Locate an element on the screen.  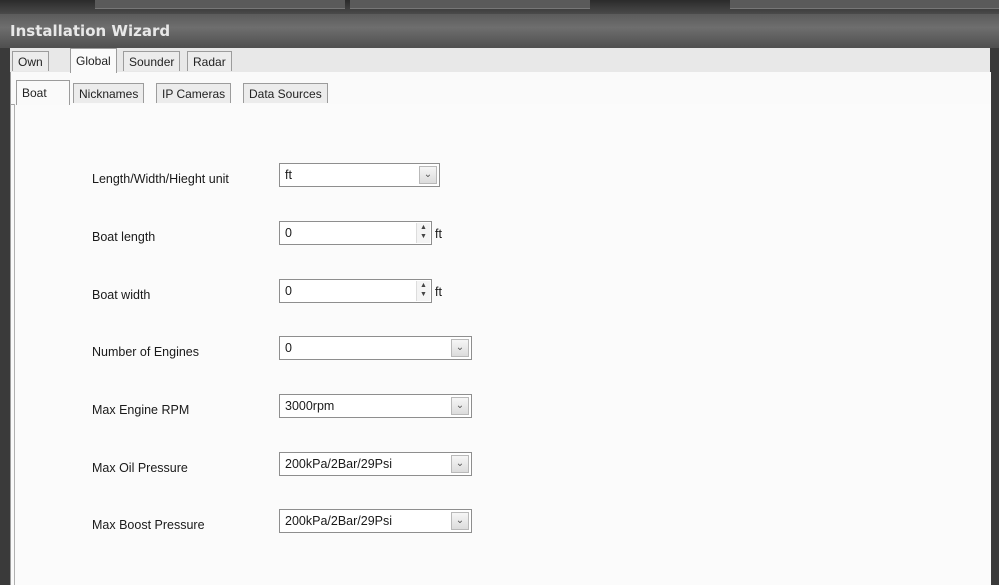
background-strip is located at coordinates (499, 7).